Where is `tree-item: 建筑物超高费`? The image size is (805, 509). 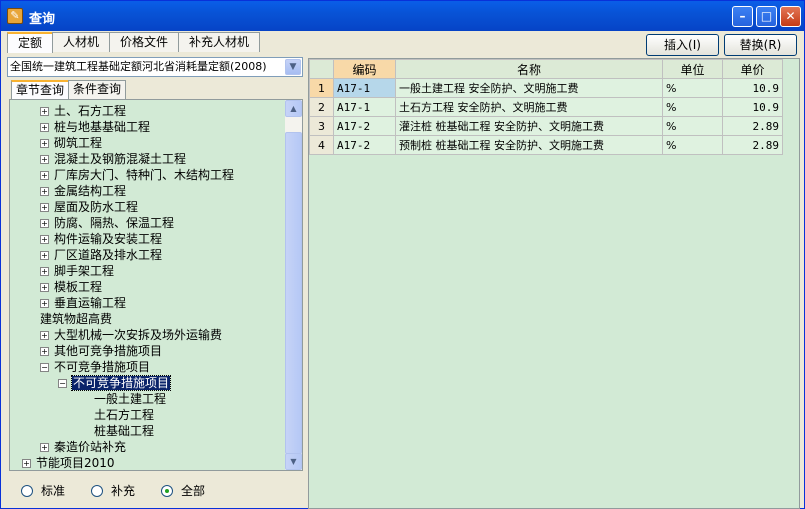 tree-item: 建筑物超高费 is located at coordinates (76, 319).